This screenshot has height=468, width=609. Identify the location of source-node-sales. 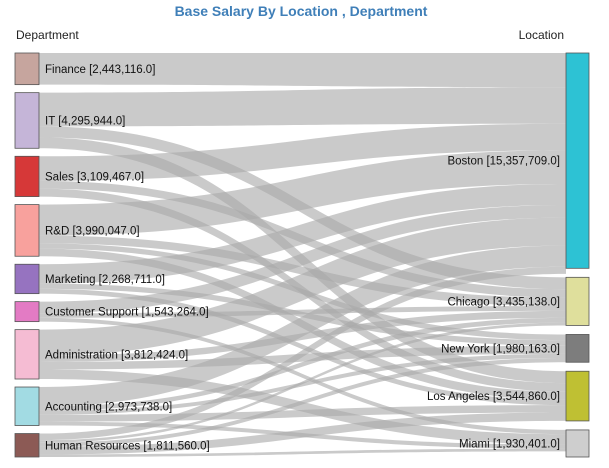
(27, 176).